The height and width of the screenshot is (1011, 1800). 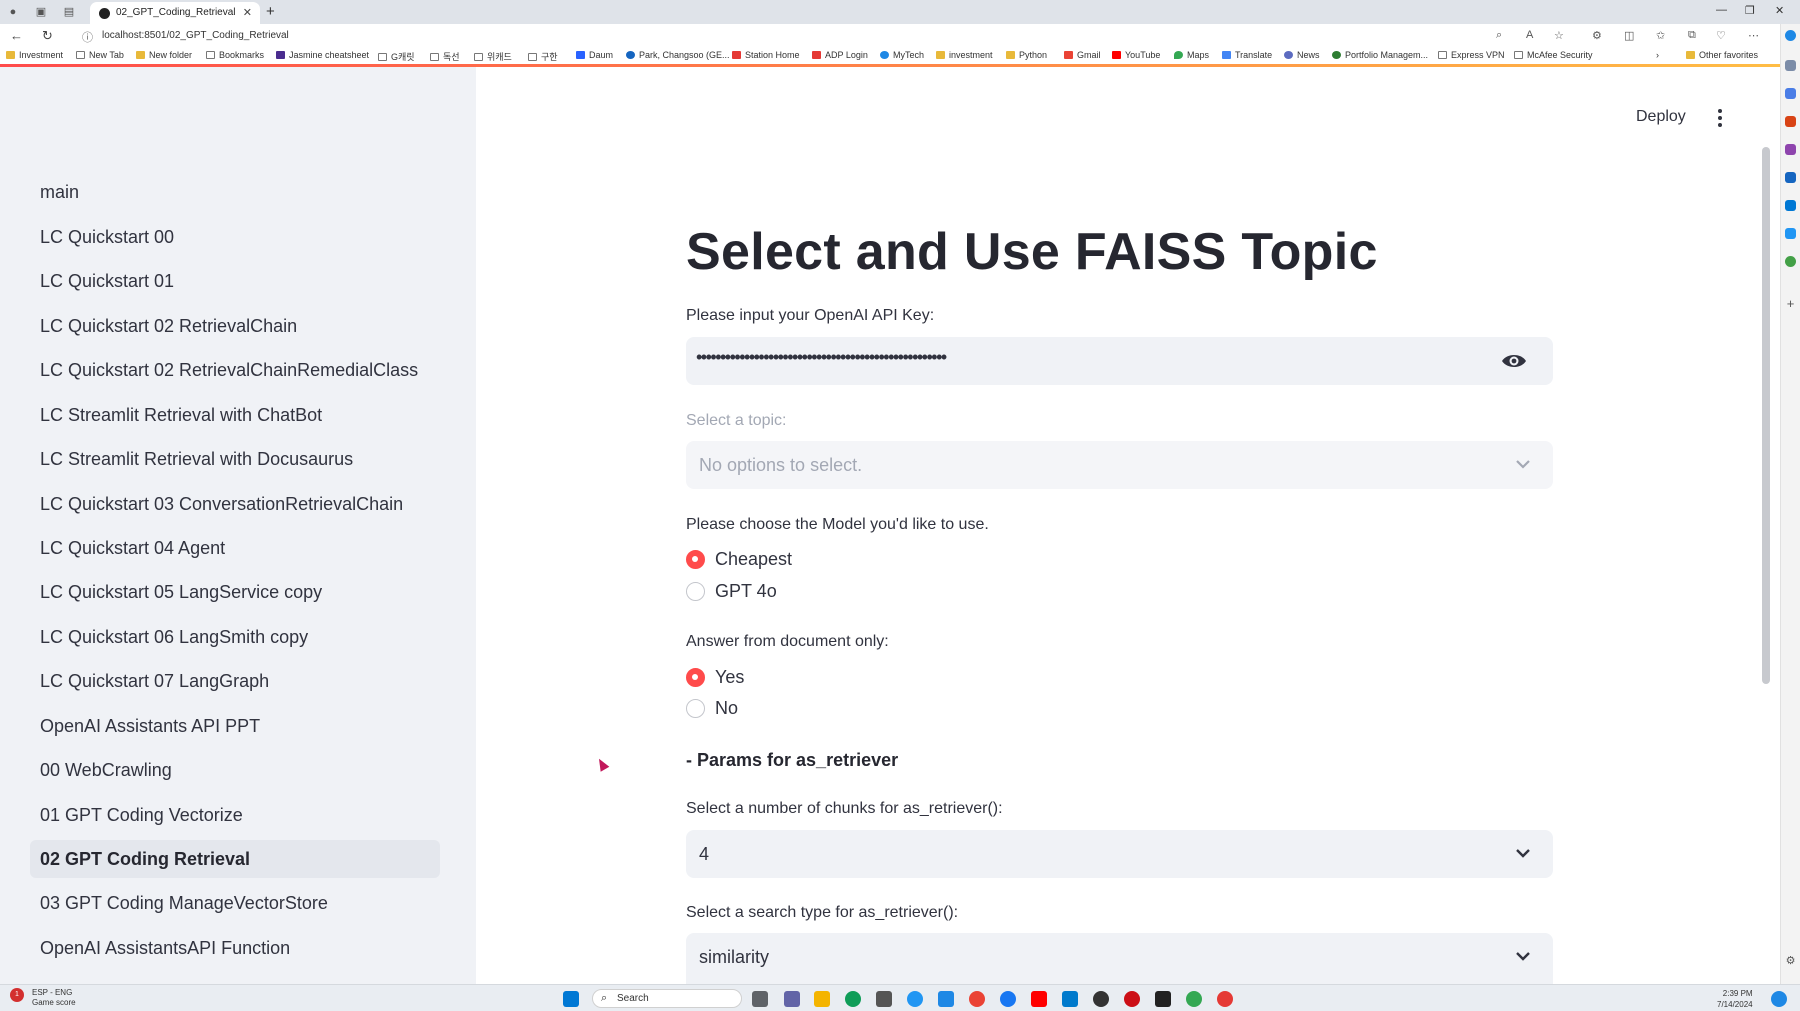 I want to click on bookmark-item: New Tab, so click(x=100, y=55).